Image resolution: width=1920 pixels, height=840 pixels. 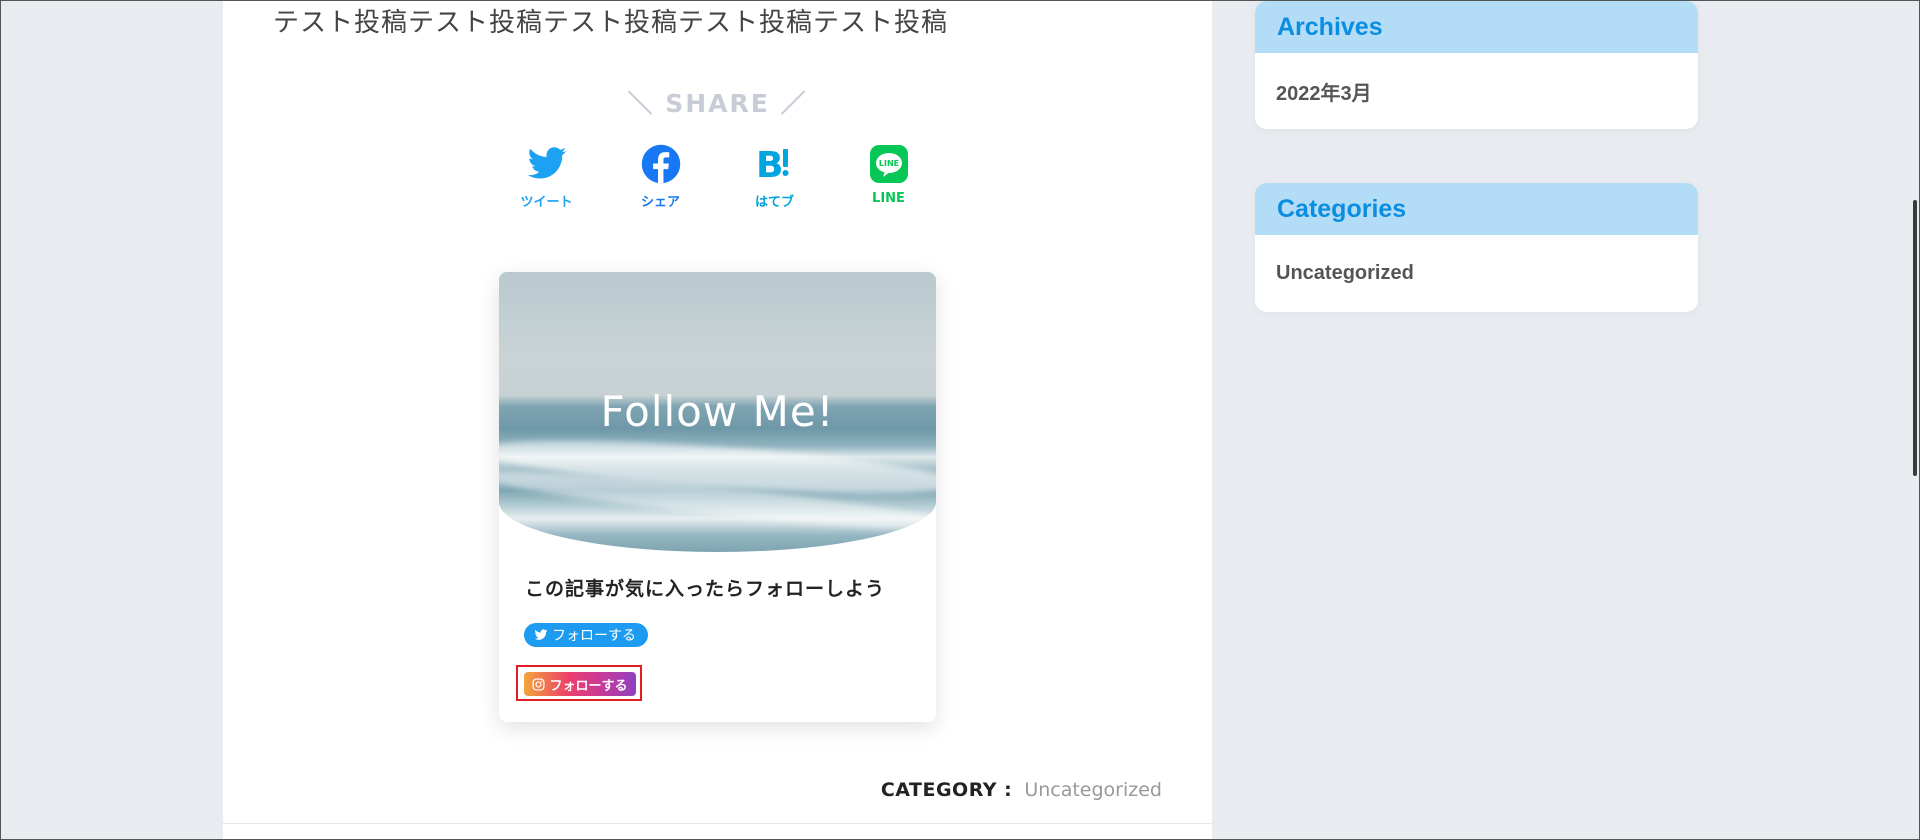 What do you see at coordinates (588, 686) in the screenshot?
I see `instagram-follow-label: フォローする` at bounding box center [588, 686].